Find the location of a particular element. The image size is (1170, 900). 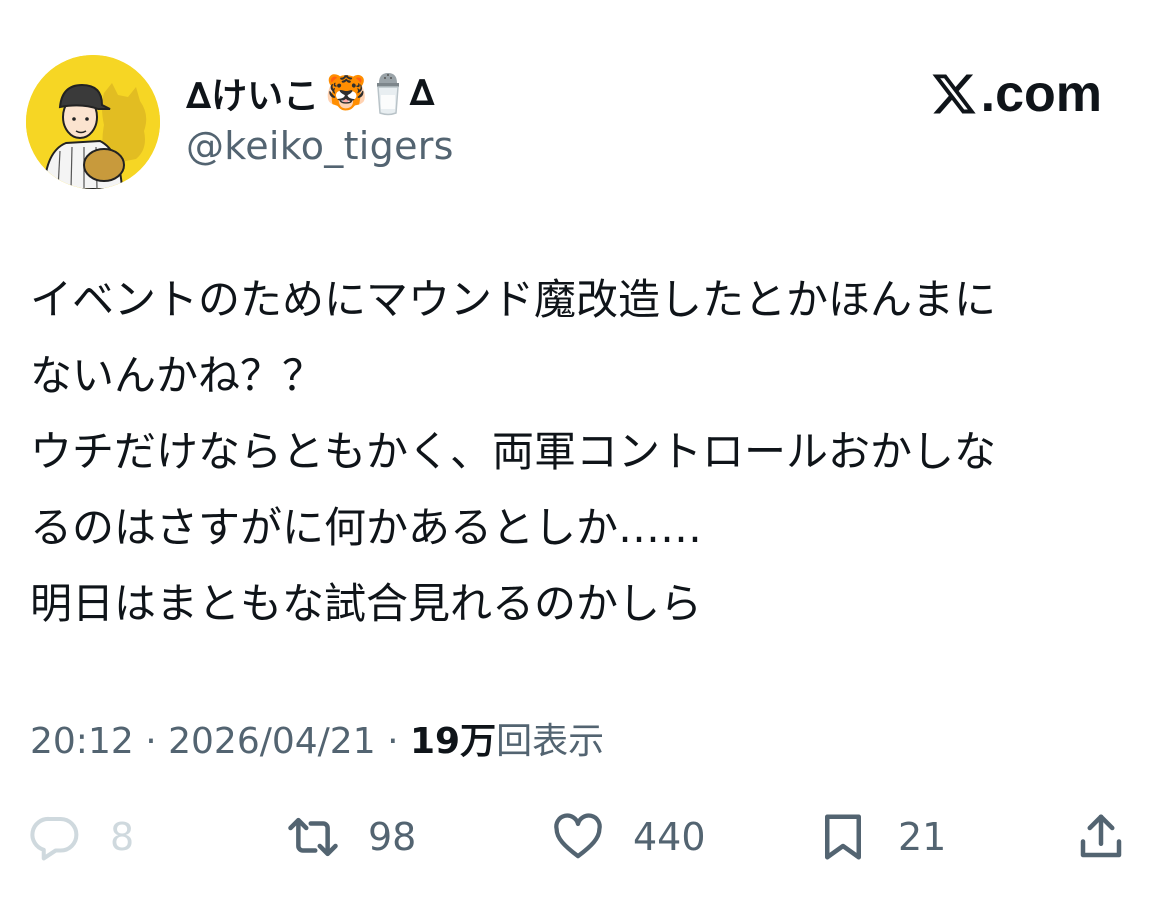

retweet-button: 98 is located at coordinates (351, 837).